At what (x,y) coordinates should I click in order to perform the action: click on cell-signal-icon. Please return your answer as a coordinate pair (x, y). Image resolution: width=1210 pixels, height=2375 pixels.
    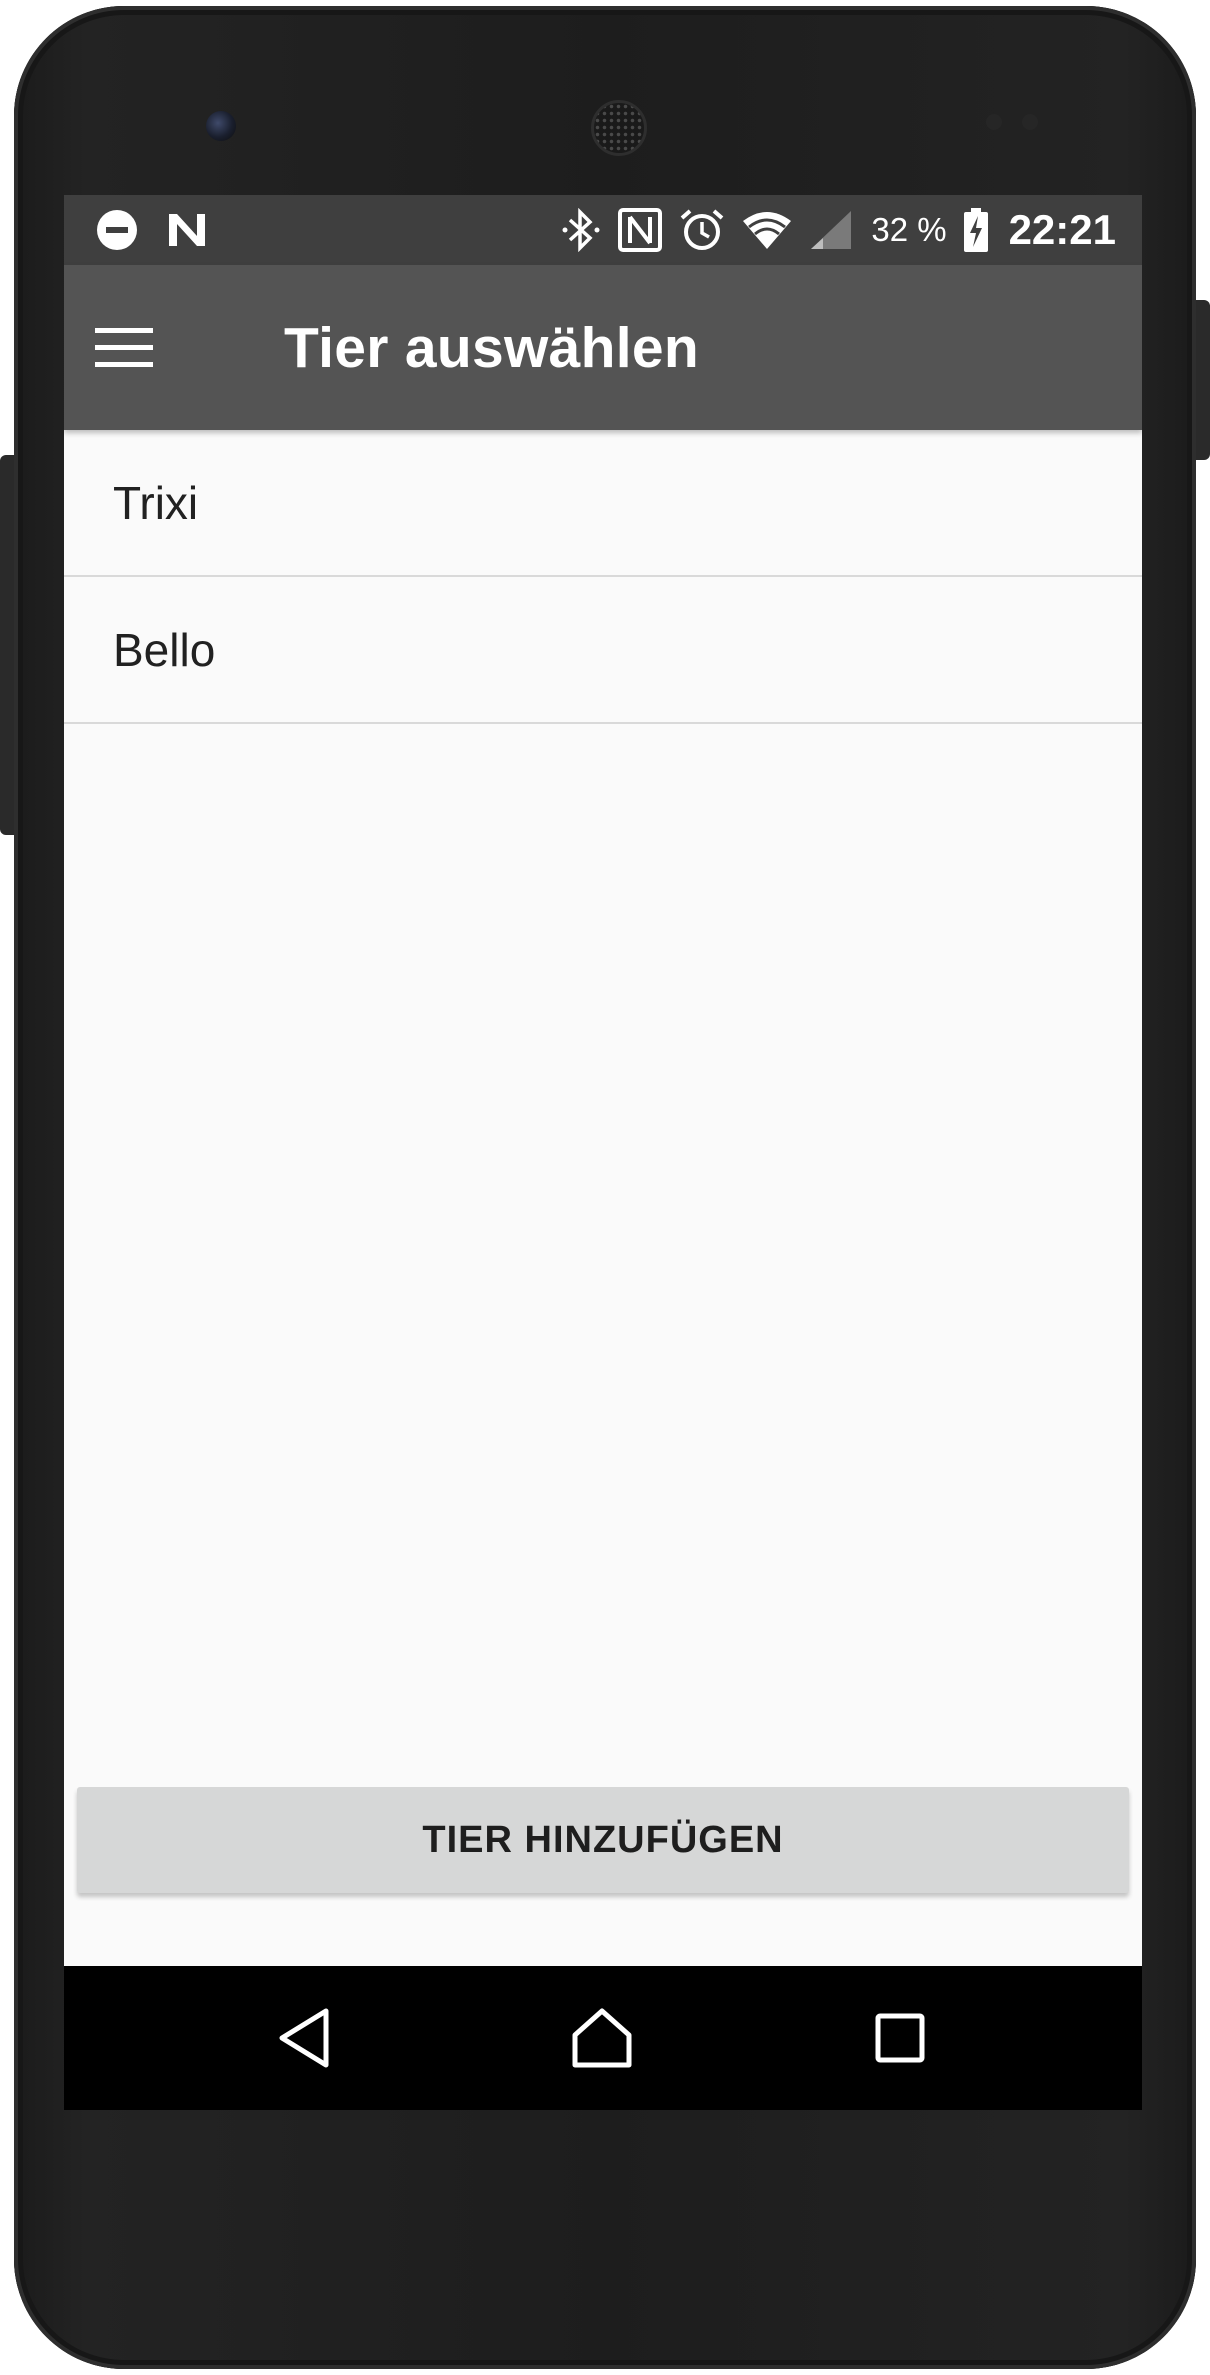
    Looking at the image, I should click on (831, 230).